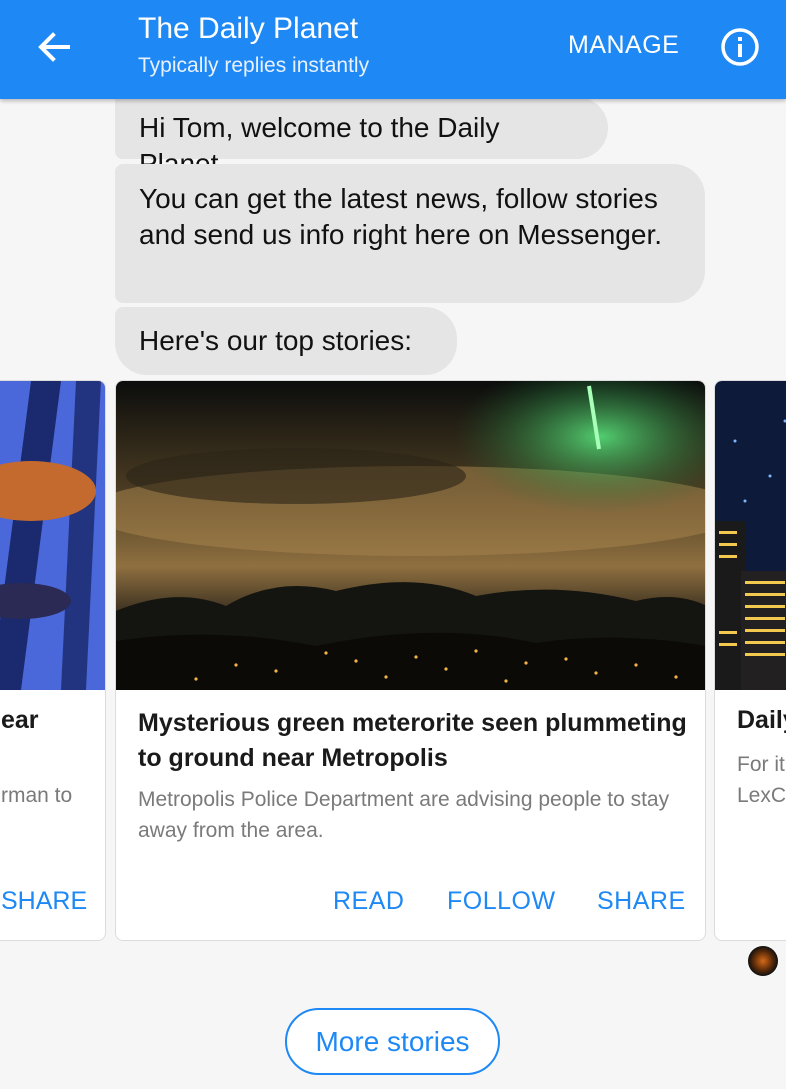 The height and width of the screenshot is (1089, 786). Describe the element at coordinates (392, 1041) in the screenshot. I see `more-stories-button: More stories` at that location.